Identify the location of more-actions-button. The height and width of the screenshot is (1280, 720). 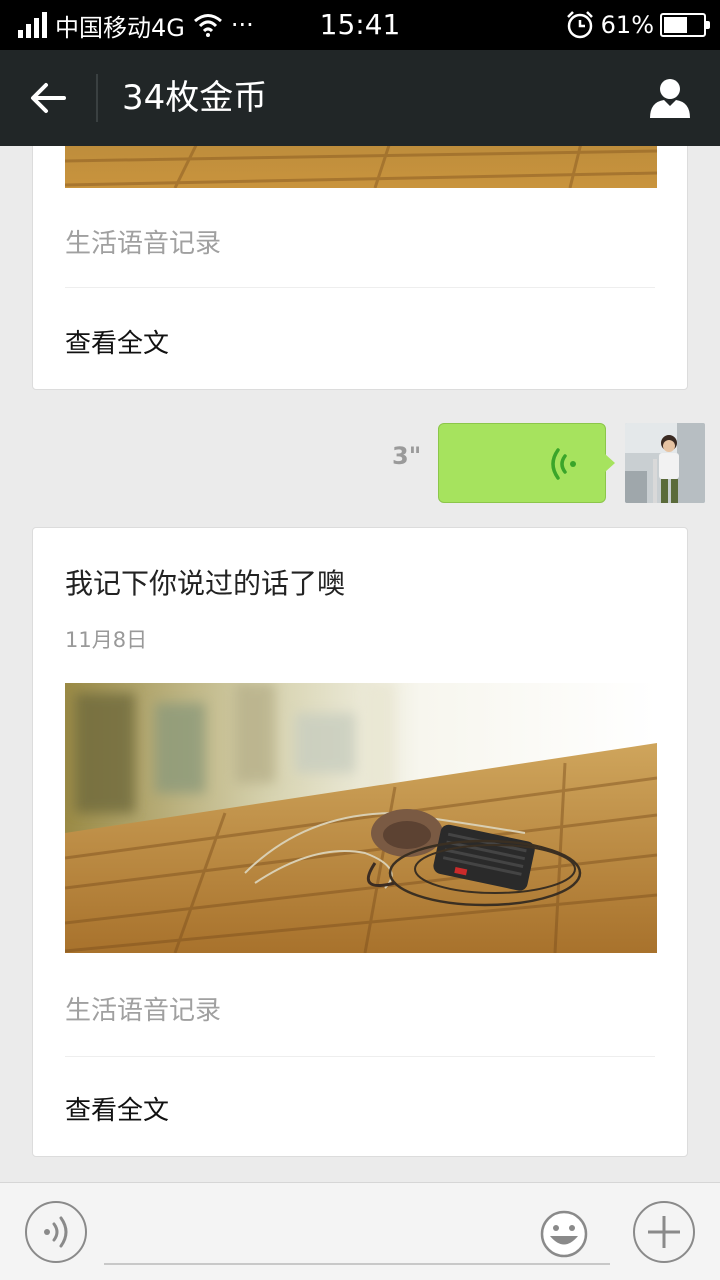
(664, 1232).